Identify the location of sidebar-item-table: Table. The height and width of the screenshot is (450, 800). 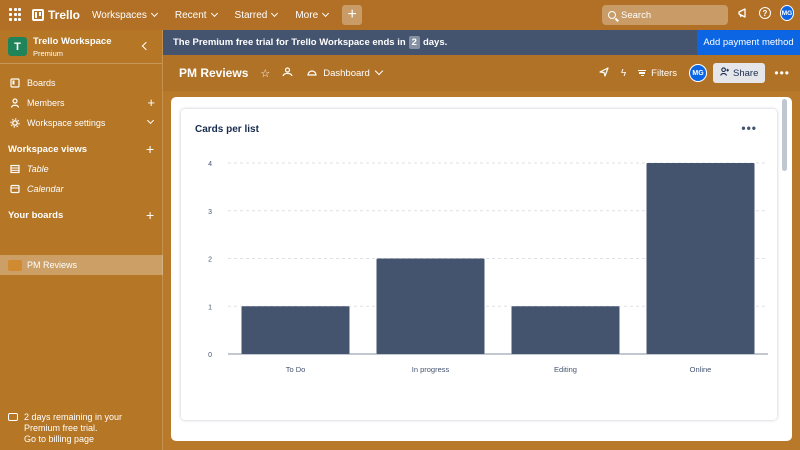
(81, 169).